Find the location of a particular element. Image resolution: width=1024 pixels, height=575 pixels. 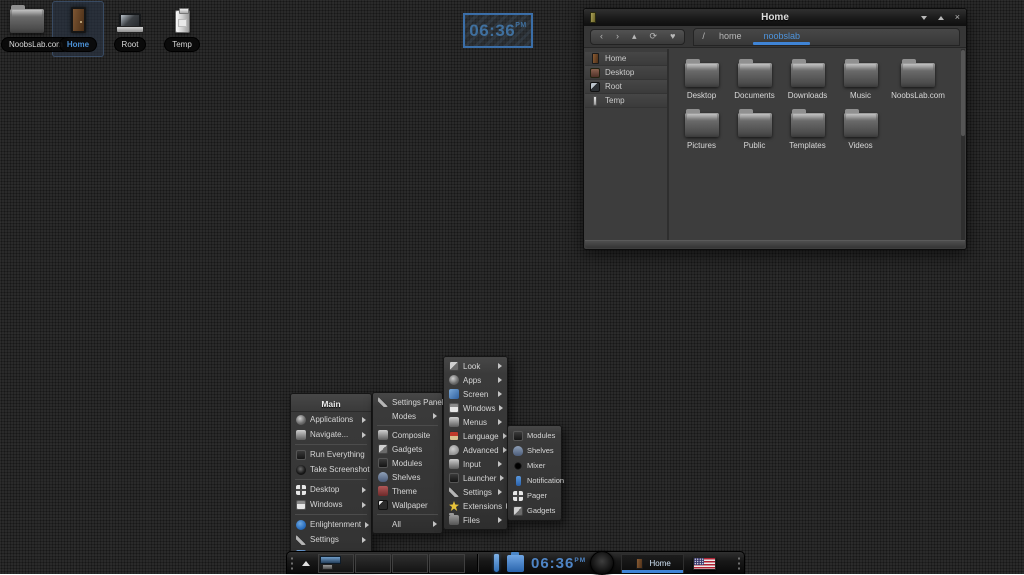

menu-item-menus: Menus is located at coordinates (475, 422).